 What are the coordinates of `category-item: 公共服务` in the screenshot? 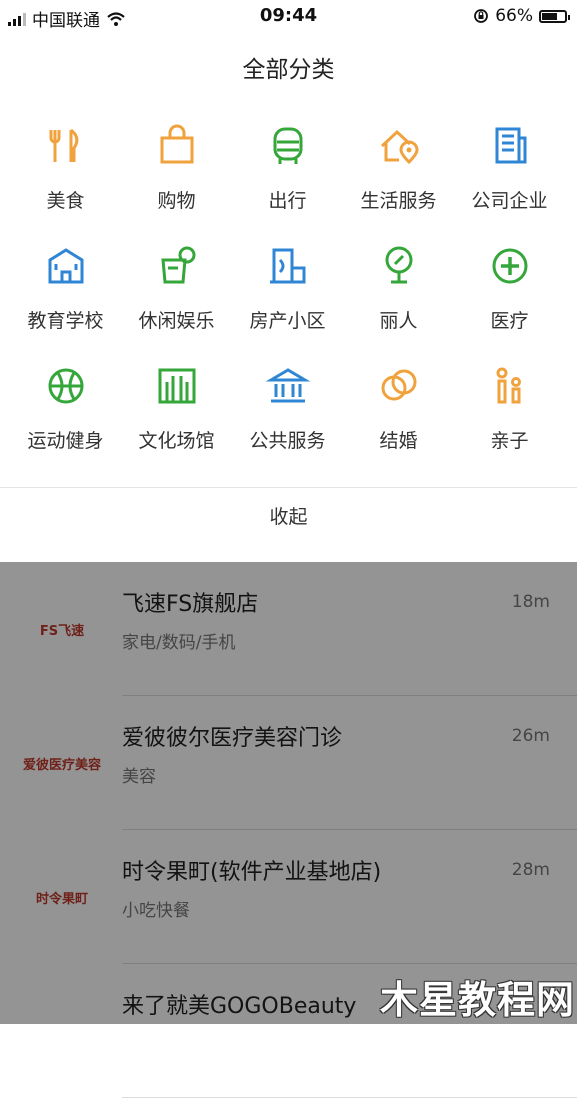 It's located at (287, 419).